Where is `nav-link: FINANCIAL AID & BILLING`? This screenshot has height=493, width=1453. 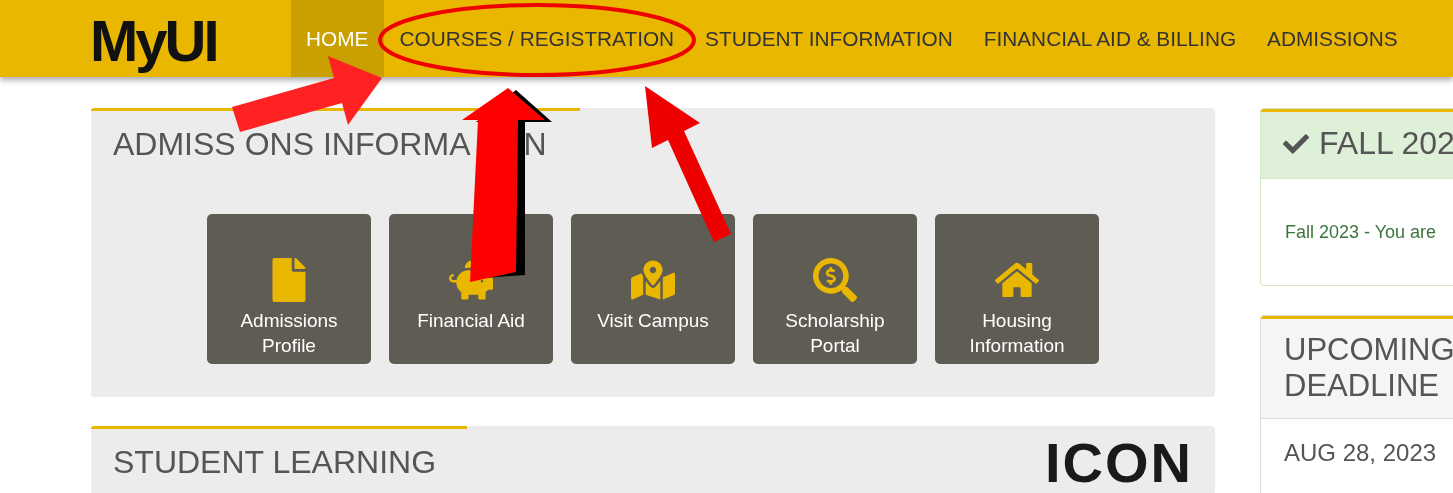 nav-link: FINANCIAL AID & BILLING is located at coordinates (1110, 38).